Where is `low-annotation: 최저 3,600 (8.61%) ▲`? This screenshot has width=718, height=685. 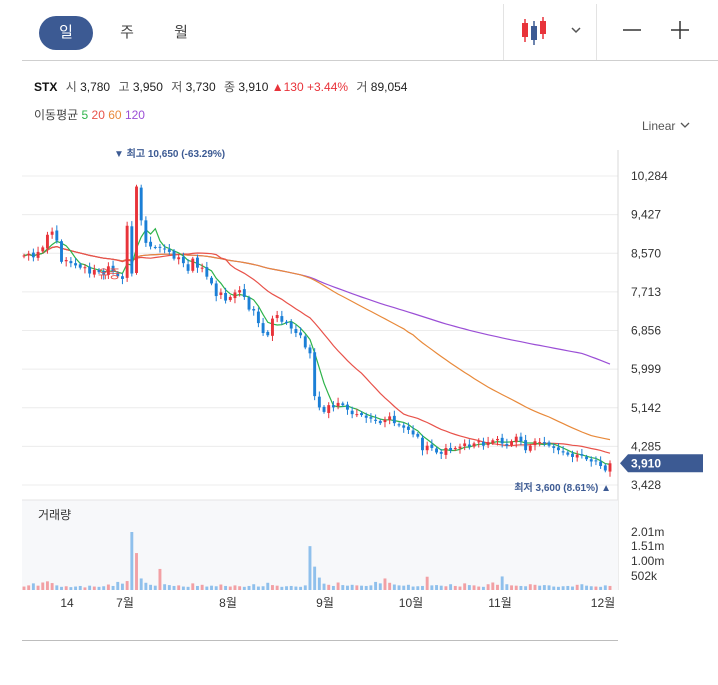 low-annotation: 최저 3,600 (8.61%) ▲ is located at coordinates (562, 487).